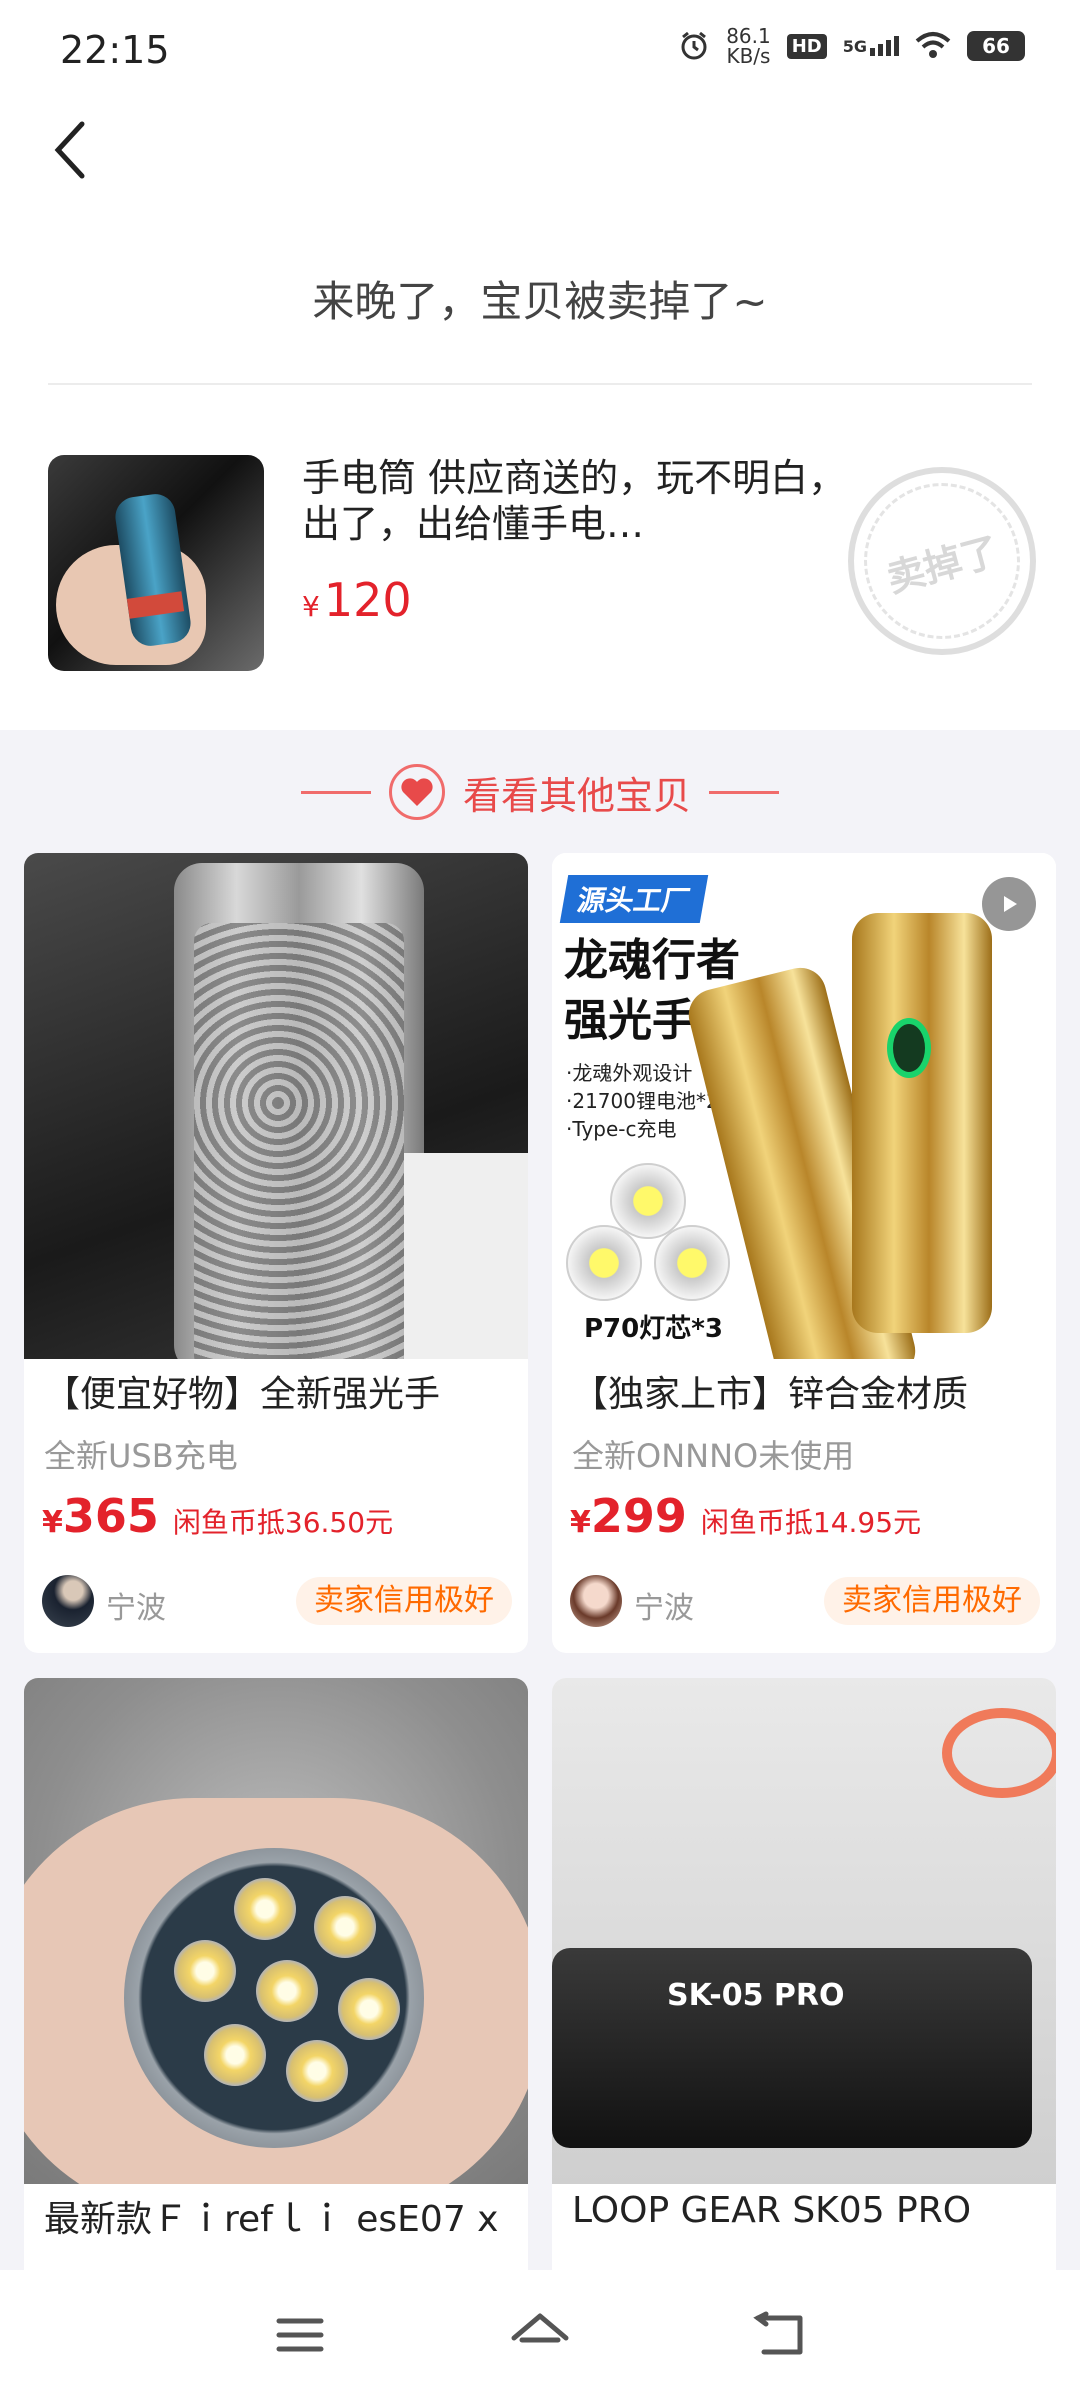 The image size is (1080, 2400). I want to click on chevron-left-icon, so click(69, 150).